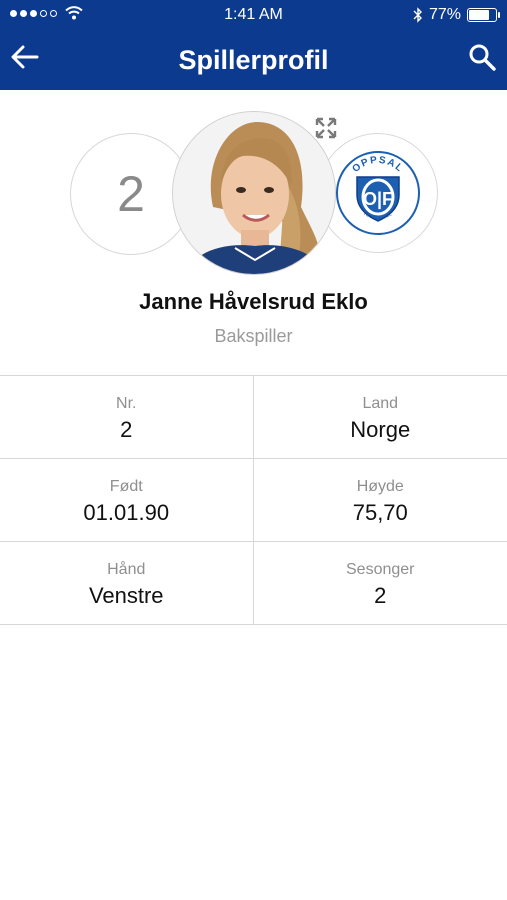  Describe the element at coordinates (378, 199) in the screenshot. I see `logo-mark: O|F` at that location.